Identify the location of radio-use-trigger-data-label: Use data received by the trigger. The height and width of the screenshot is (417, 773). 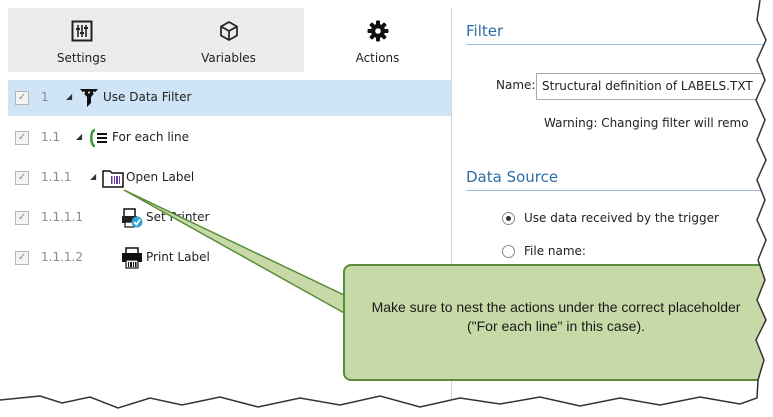
(621, 218).